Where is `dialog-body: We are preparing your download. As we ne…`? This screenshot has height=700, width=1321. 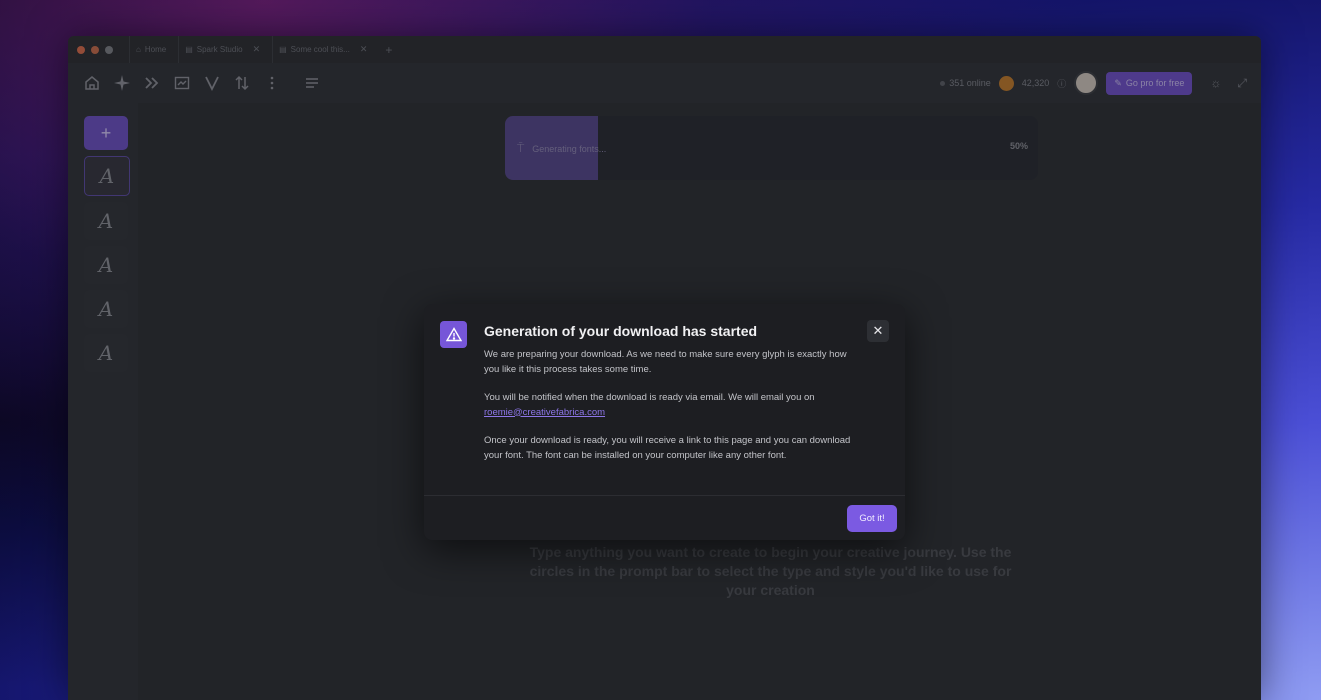
dialog-body: We are preparing your download. As we ne… is located at coordinates (669, 412).